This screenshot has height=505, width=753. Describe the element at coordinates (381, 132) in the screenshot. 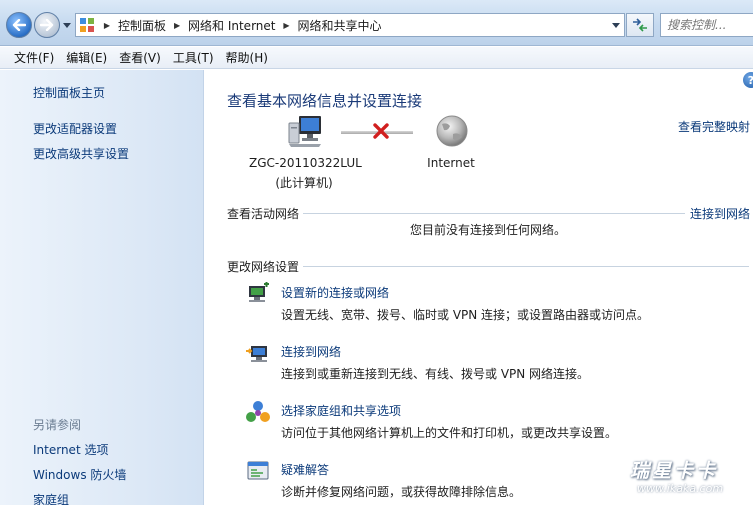

I see `disconnected-x-icon` at that location.